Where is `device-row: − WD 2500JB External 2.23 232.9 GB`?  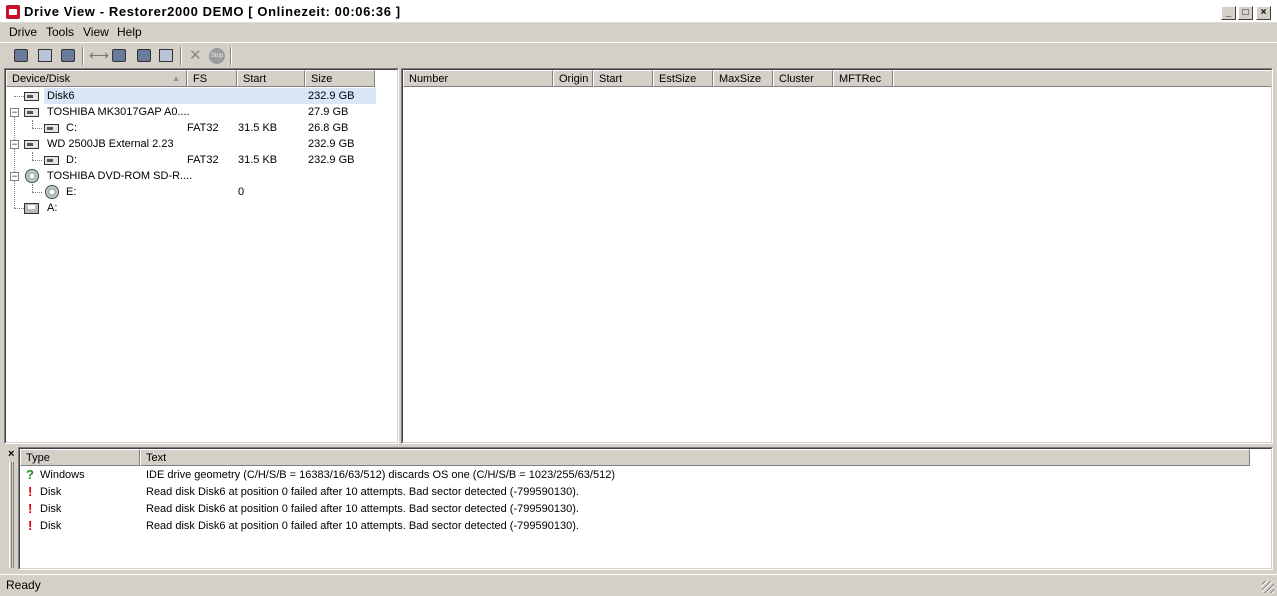 device-row: − WD 2500JB External 2.23 232.9 GB is located at coordinates (201, 144).